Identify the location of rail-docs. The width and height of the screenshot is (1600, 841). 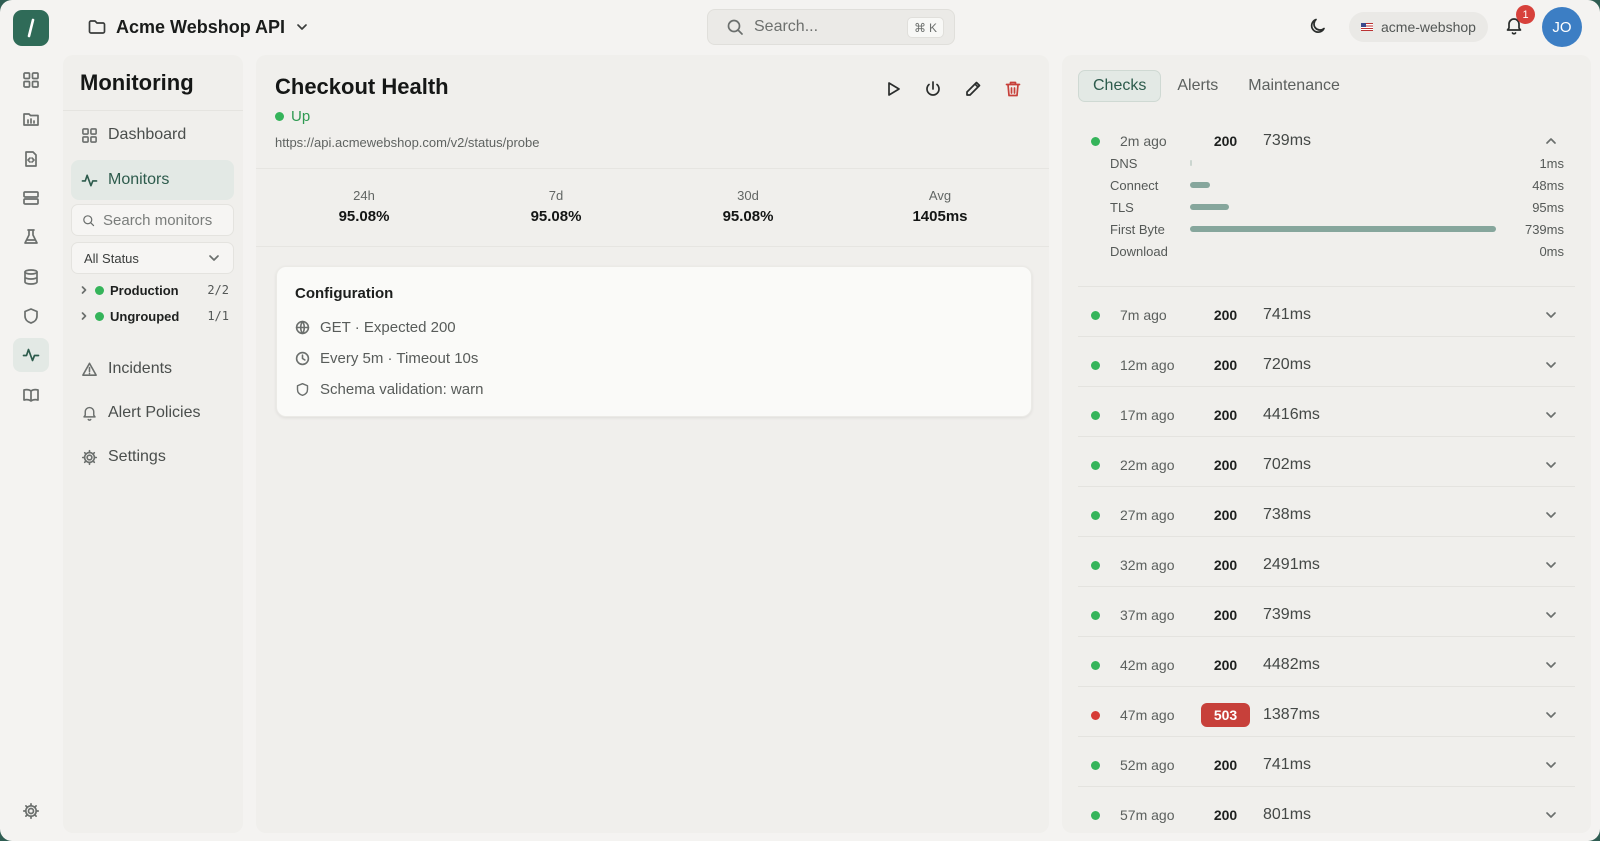
(31, 395).